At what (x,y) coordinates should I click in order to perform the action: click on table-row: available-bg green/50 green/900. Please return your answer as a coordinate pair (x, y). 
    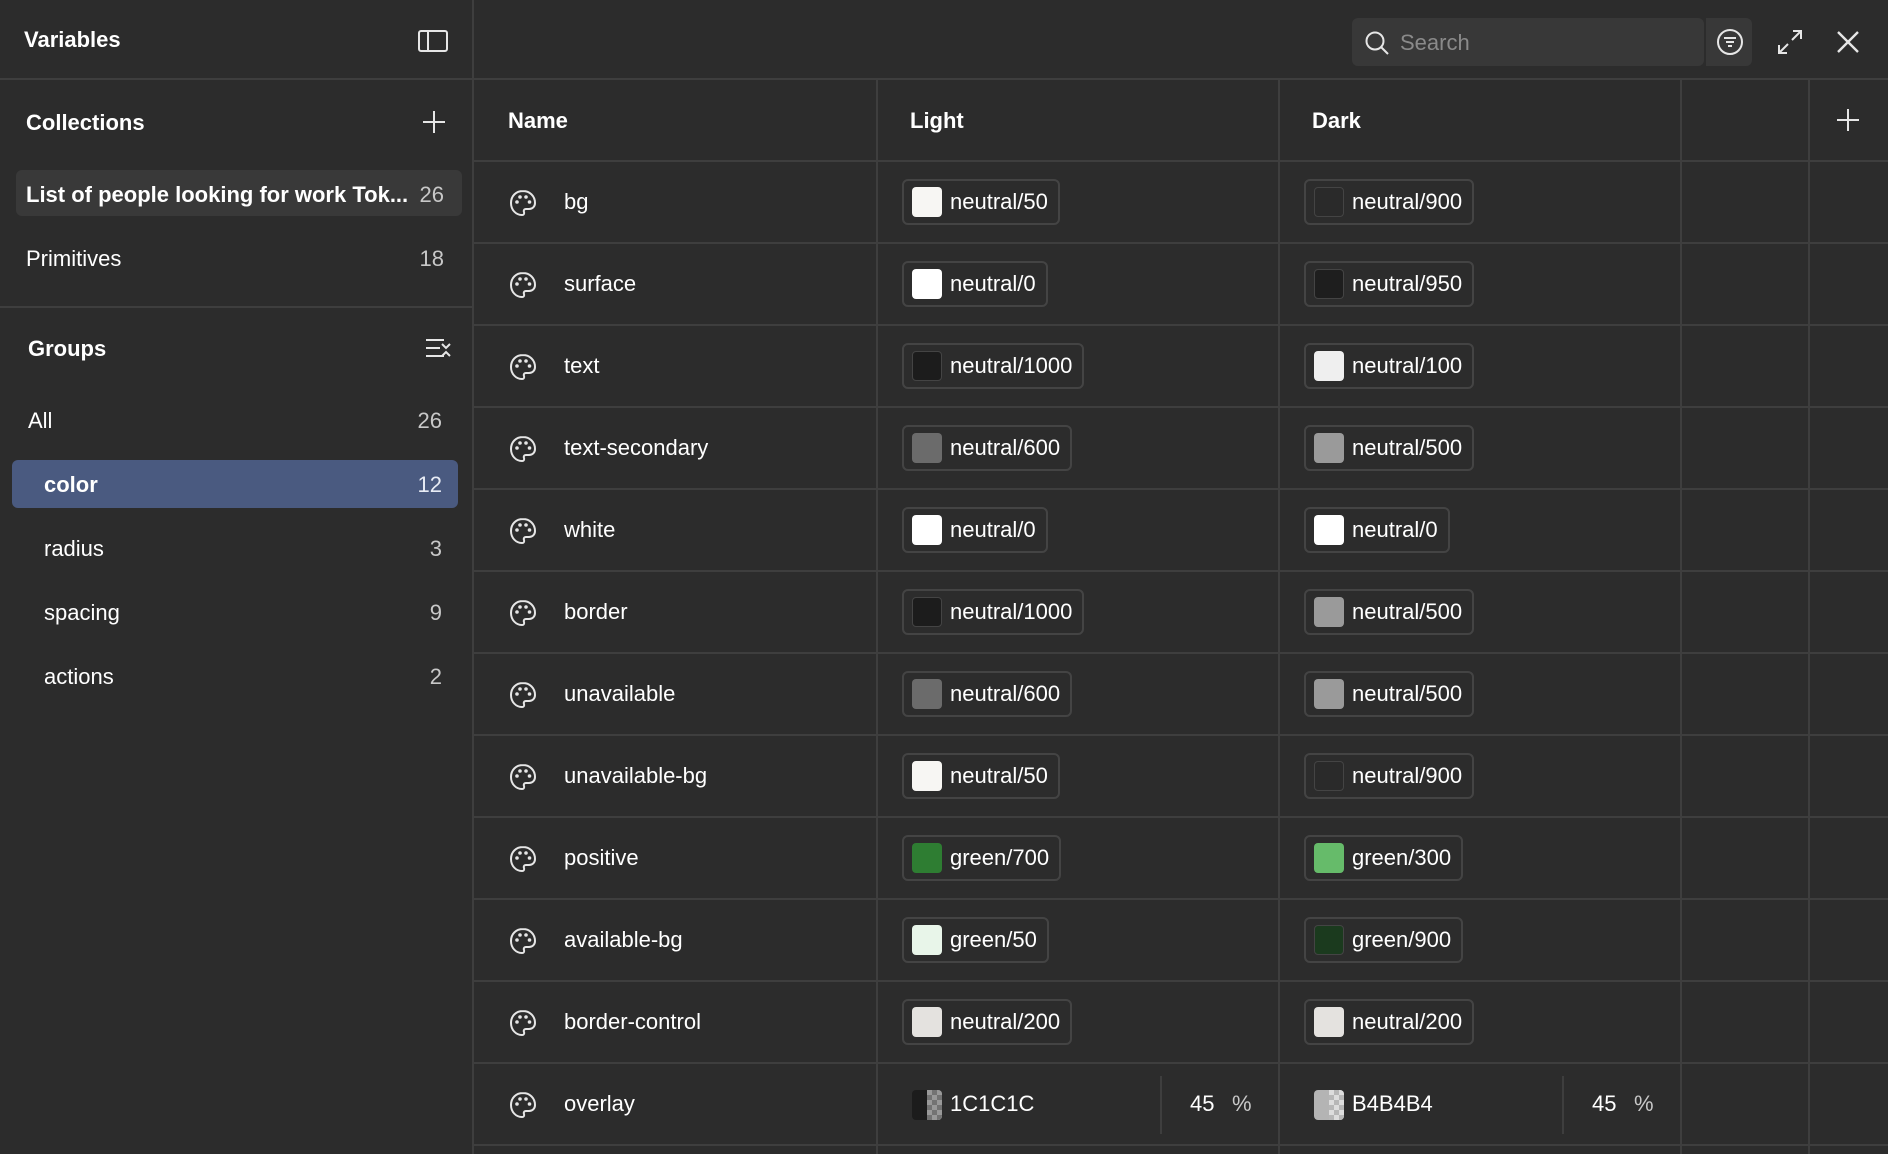
    Looking at the image, I should click on (1181, 941).